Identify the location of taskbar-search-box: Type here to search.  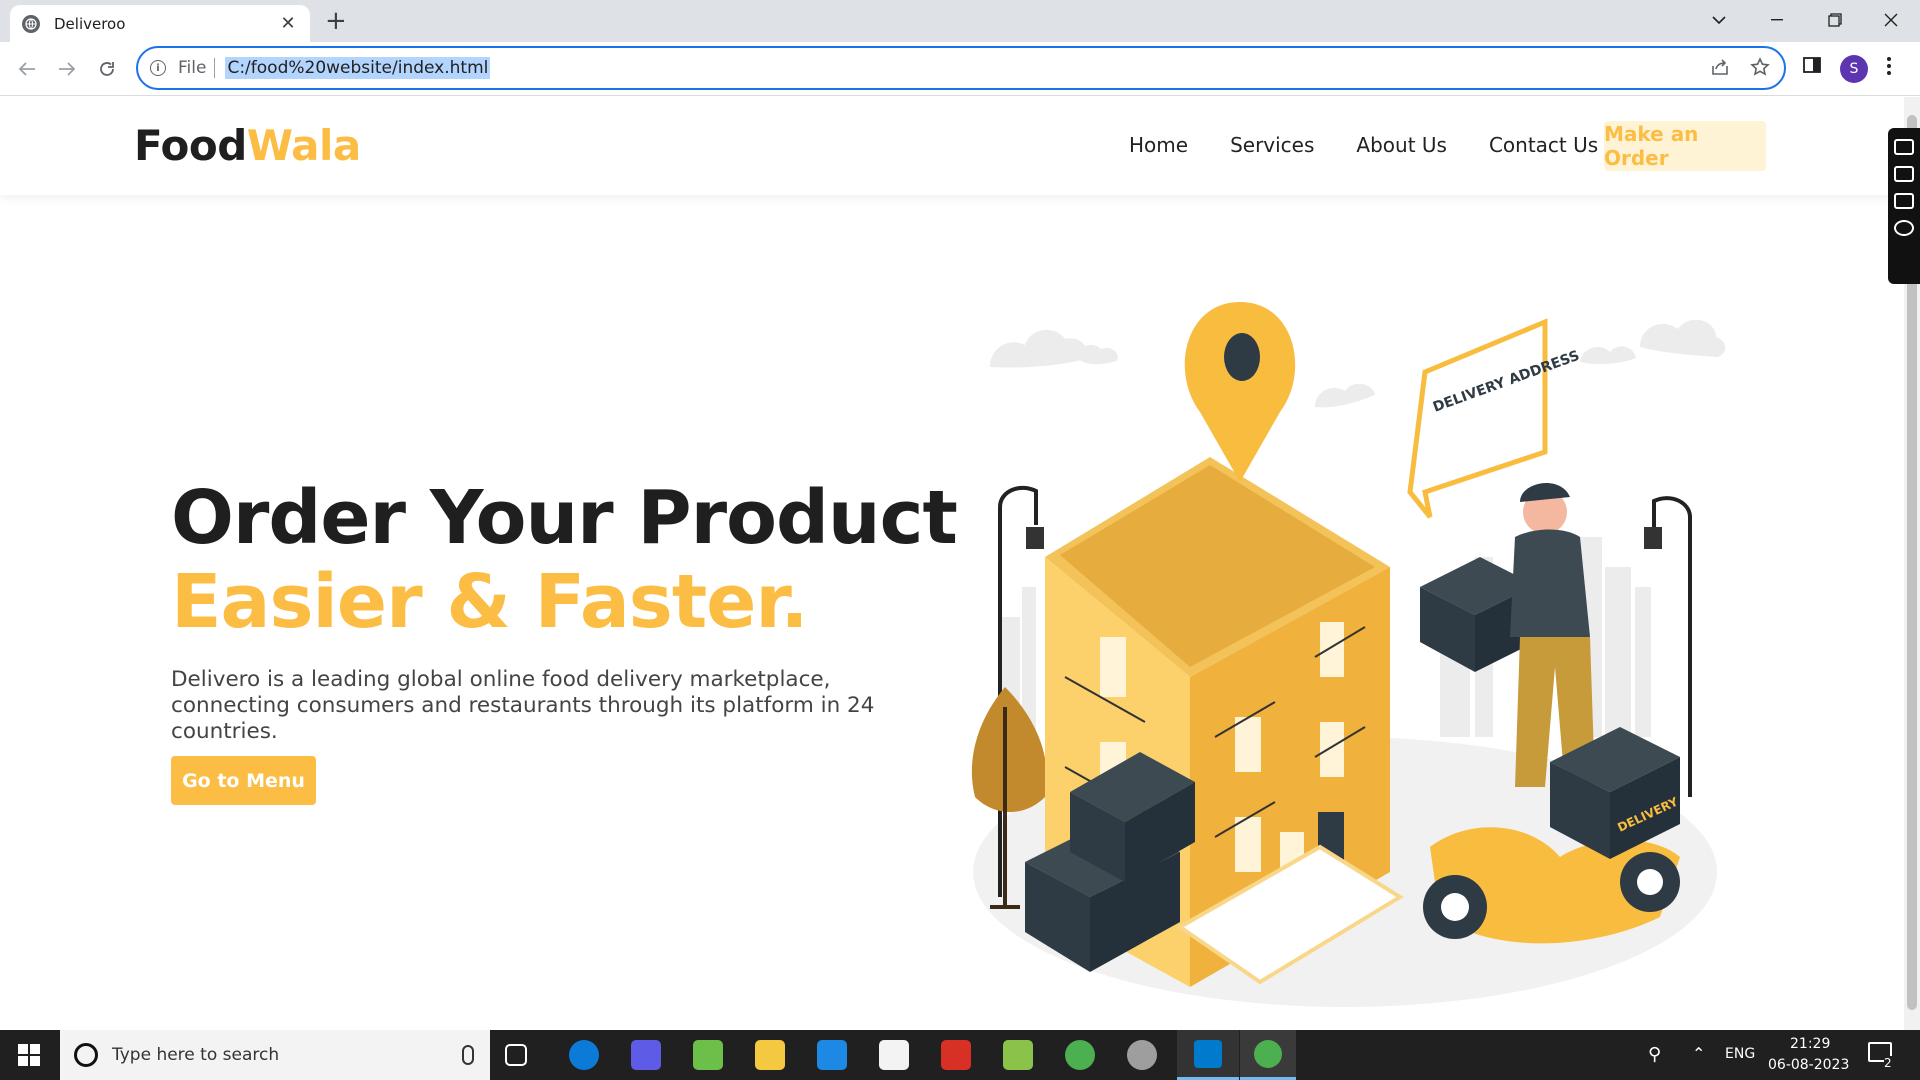
(275, 1055).